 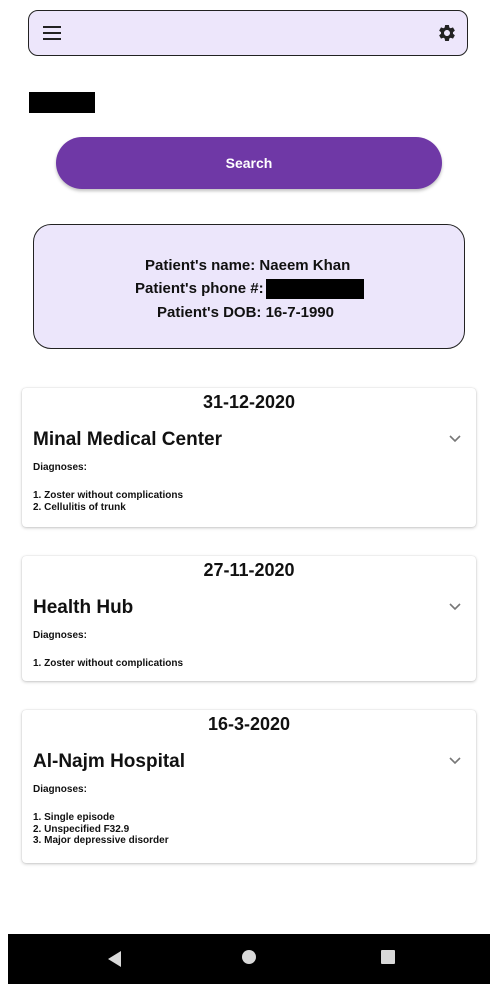 I want to click on diagnosis-item: 2. Cellulitis of trunk, so click(x=79, y=507).